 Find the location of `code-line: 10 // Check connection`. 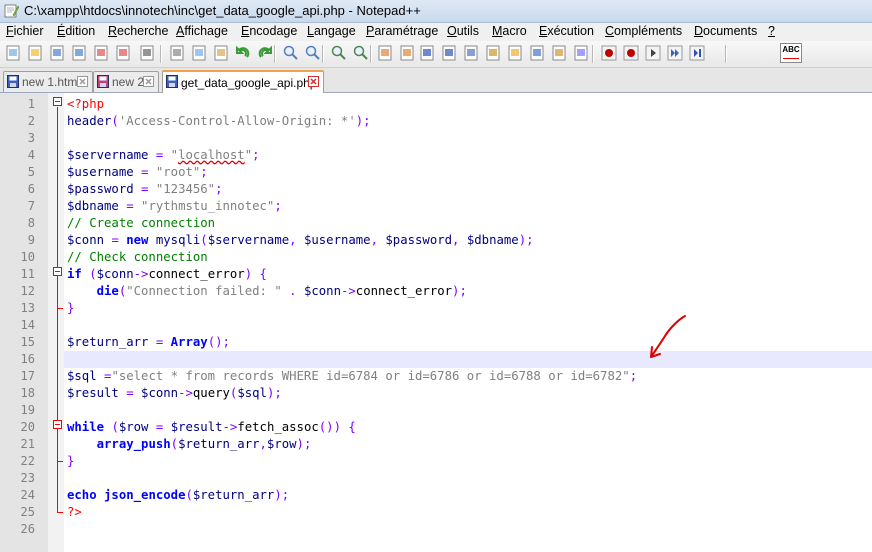

code-line: 10 // Check connection is located at coordinates (436, 257).